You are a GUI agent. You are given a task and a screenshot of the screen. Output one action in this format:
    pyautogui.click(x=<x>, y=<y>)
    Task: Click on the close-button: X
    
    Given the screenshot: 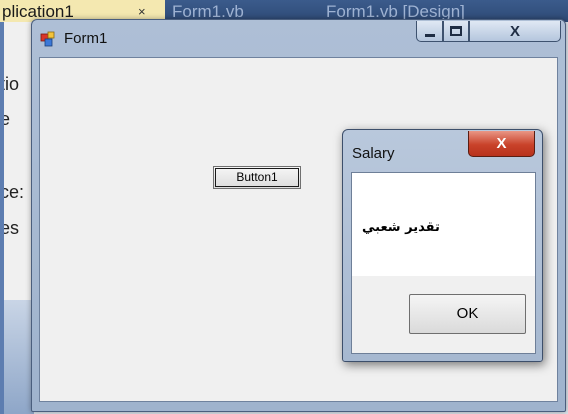 What is the action you would take?
    pyautogui.click(x=515, y=31)
    